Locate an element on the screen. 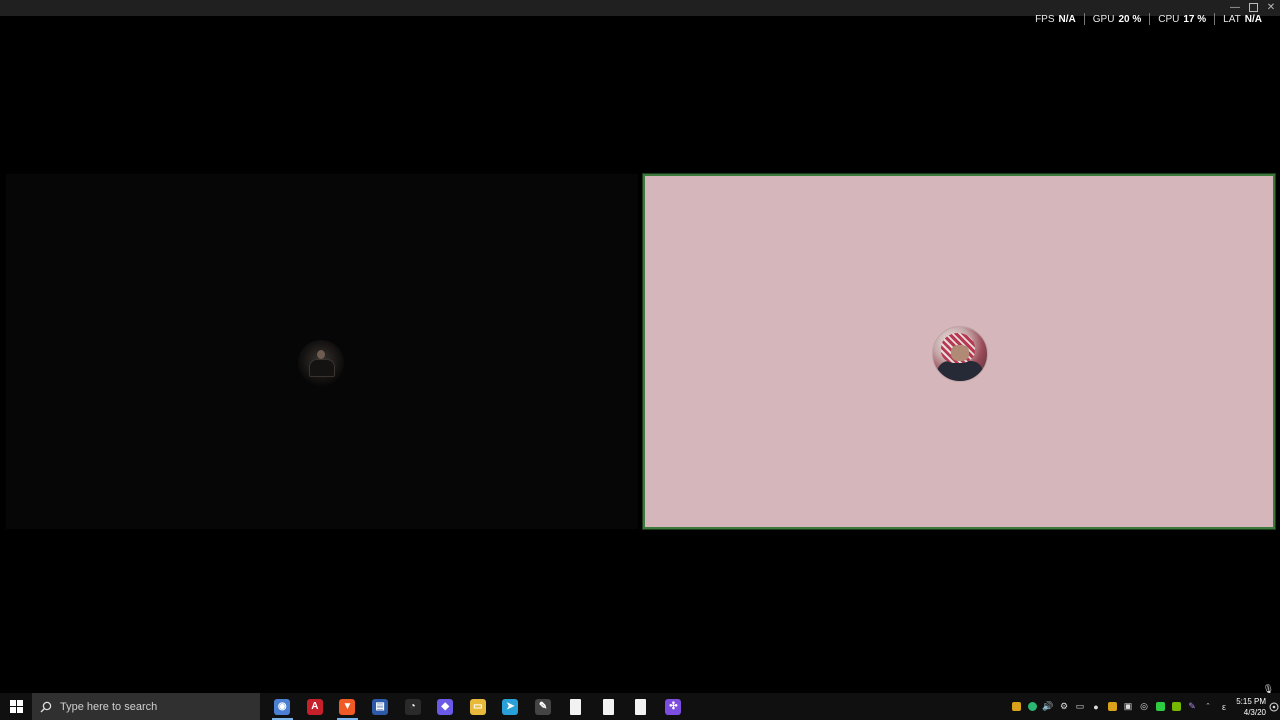 This screenshot has height=720, width=1280. microphone-tray-icon: ● is located at coordinates (1096, 706).